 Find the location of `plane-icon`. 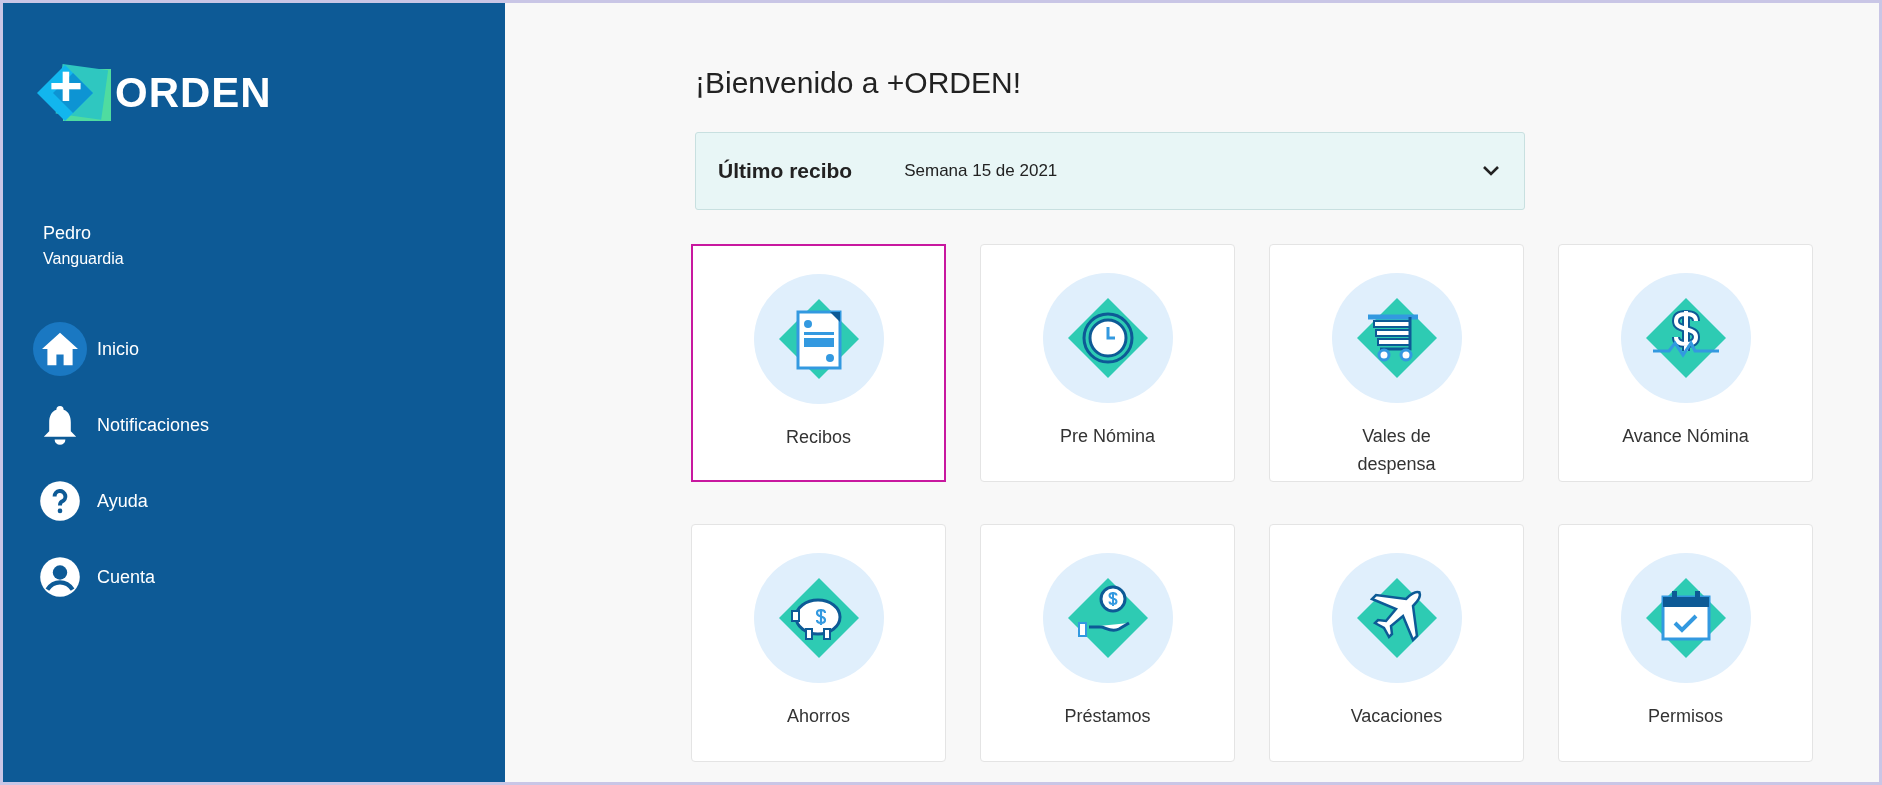

plane-icon is located at coordinates (1396, 618).